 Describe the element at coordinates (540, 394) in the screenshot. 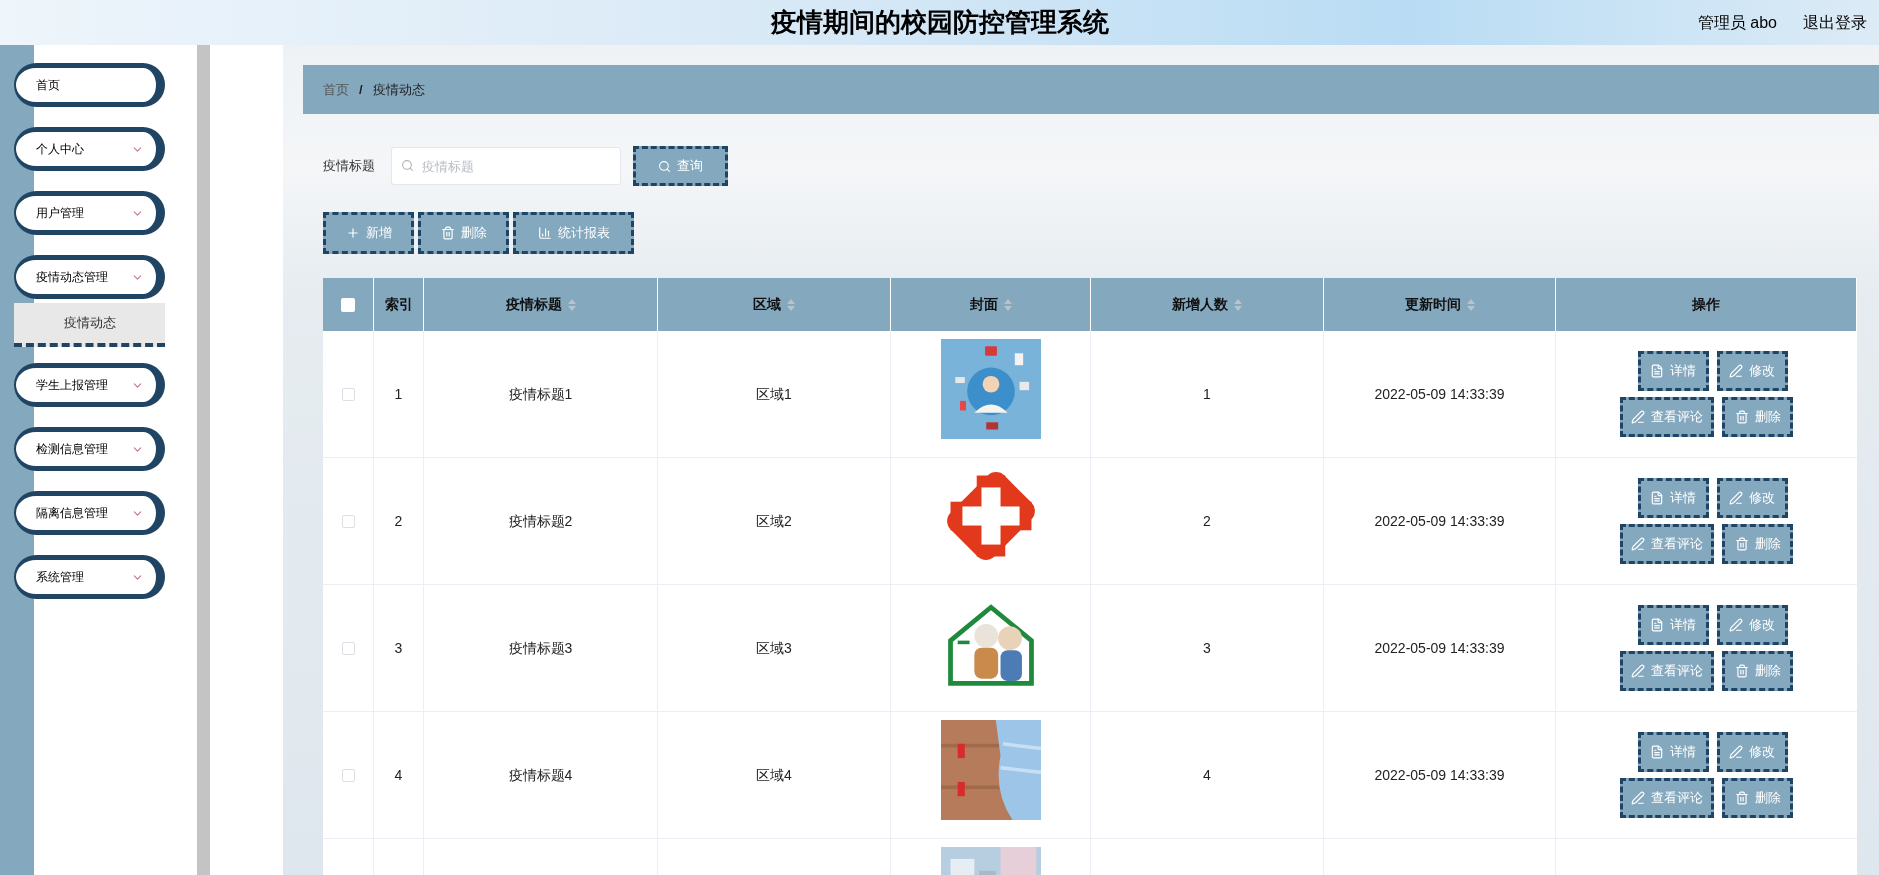

I see `table-cell-text: 疫情标题1` at that location.